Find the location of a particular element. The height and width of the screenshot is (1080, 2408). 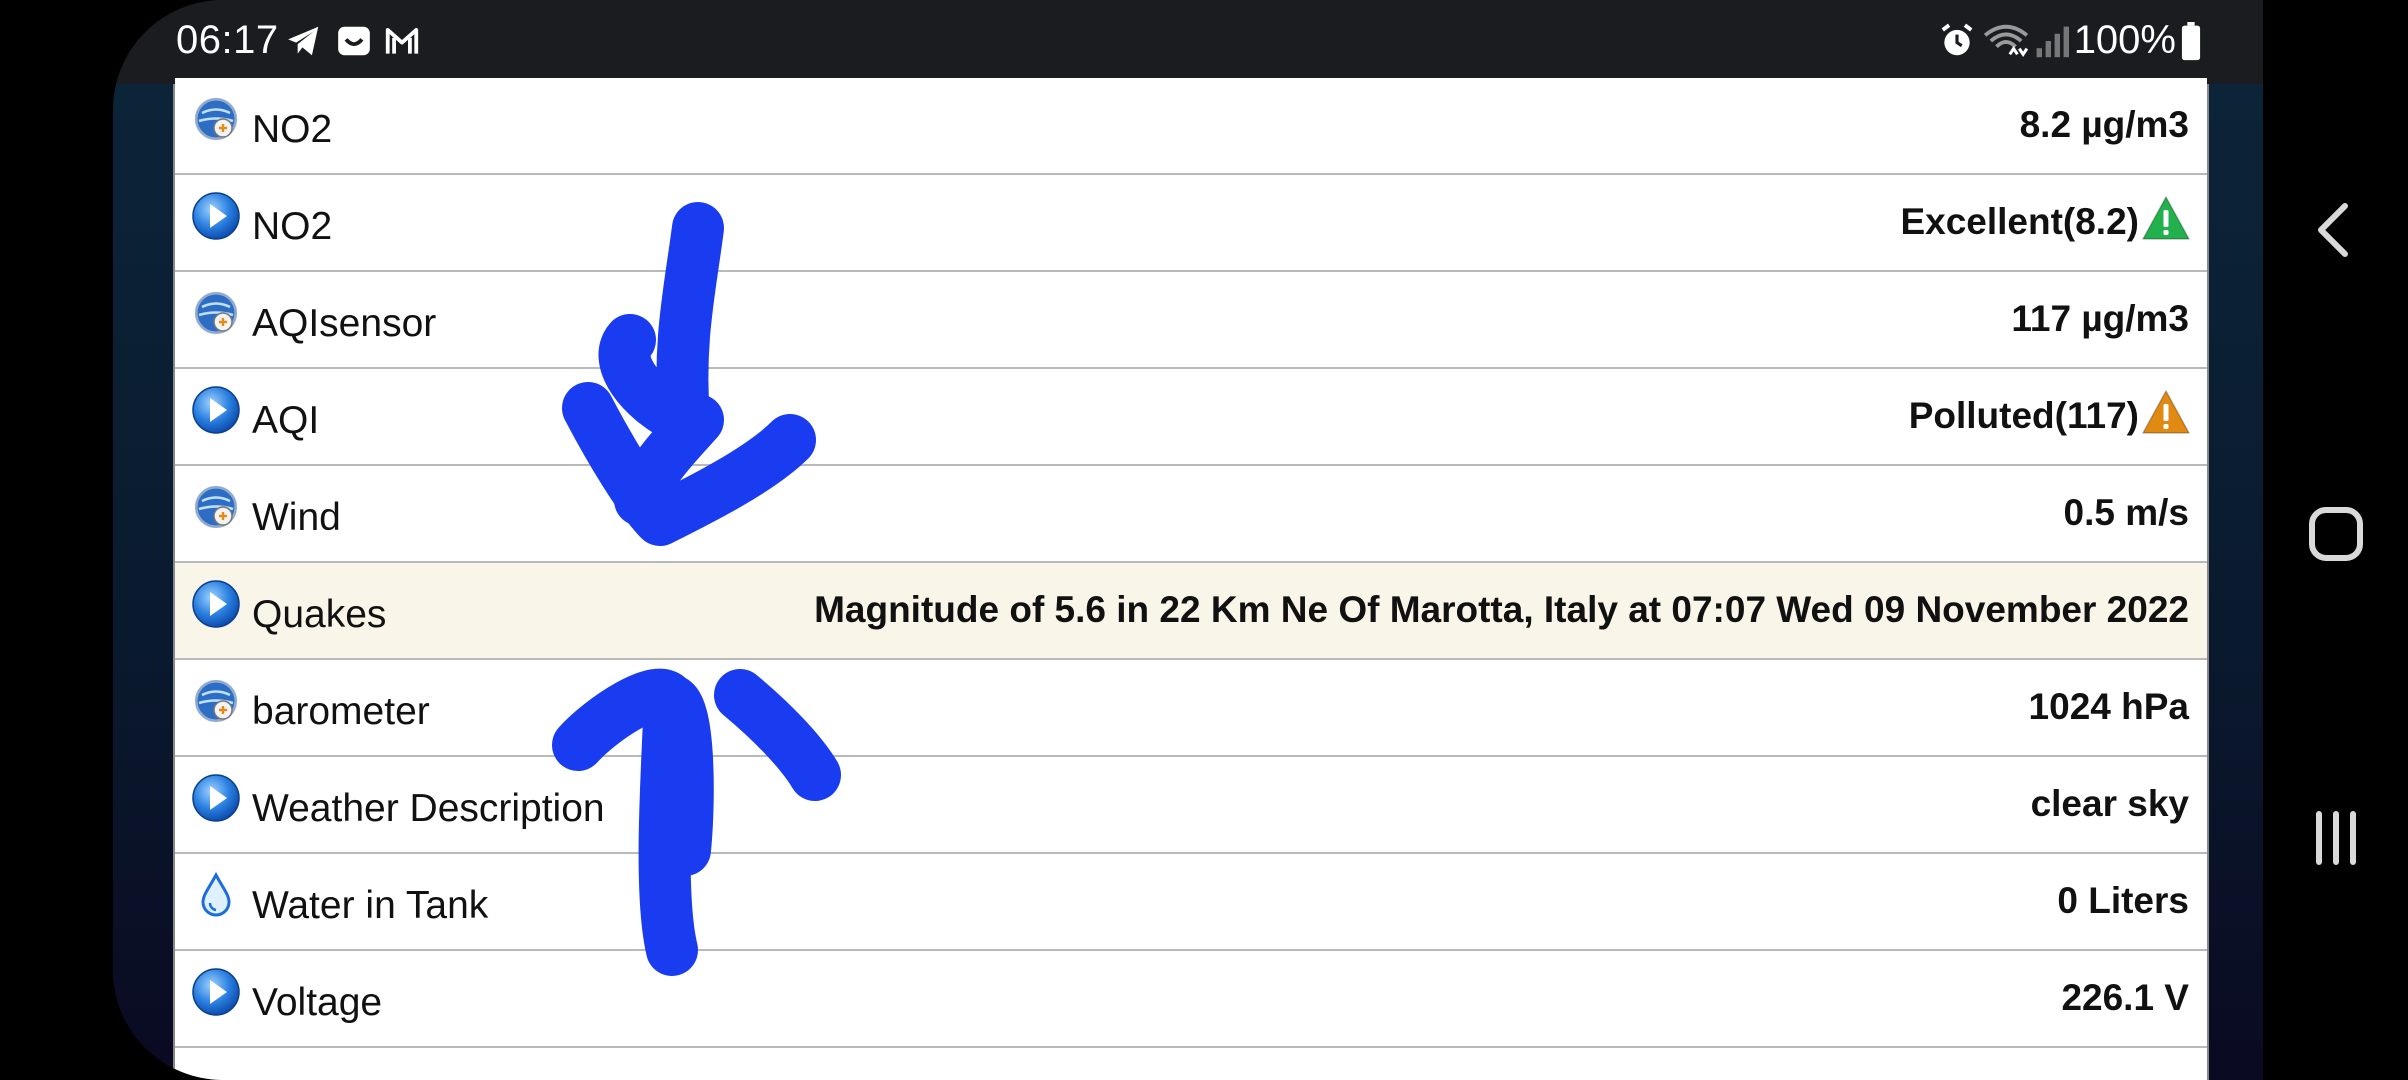

row-value: 226.1 V is located at coordinates (2125, 997).